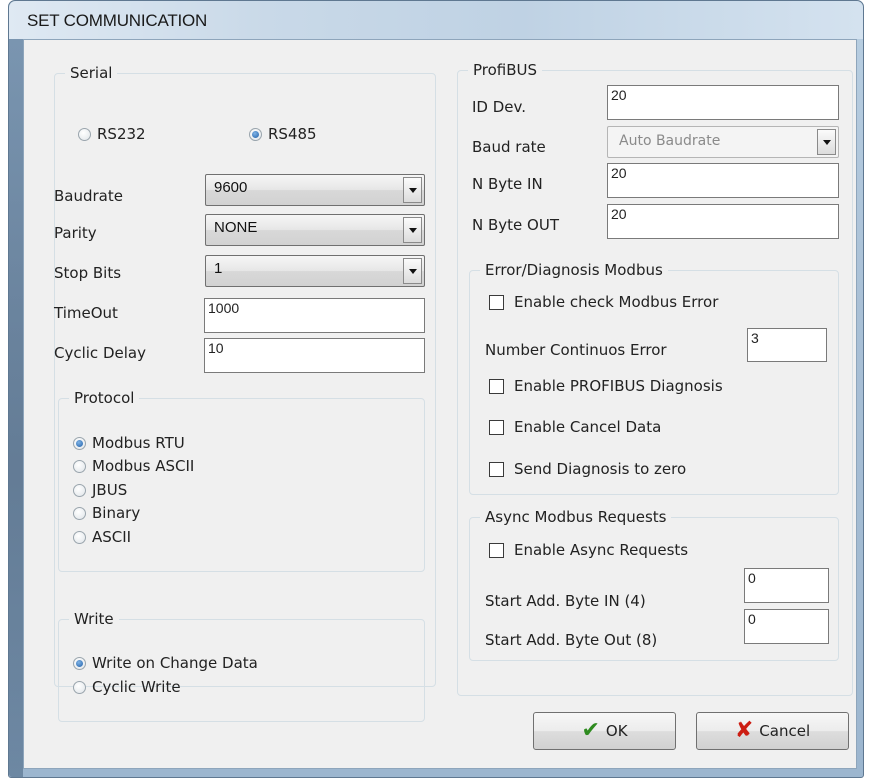 This screenshot has width=872, height=782. What do you see at coordinates (496, 302) in the screenshot?
I see `check-modbus-error-box` at bounding box center [496, 302].